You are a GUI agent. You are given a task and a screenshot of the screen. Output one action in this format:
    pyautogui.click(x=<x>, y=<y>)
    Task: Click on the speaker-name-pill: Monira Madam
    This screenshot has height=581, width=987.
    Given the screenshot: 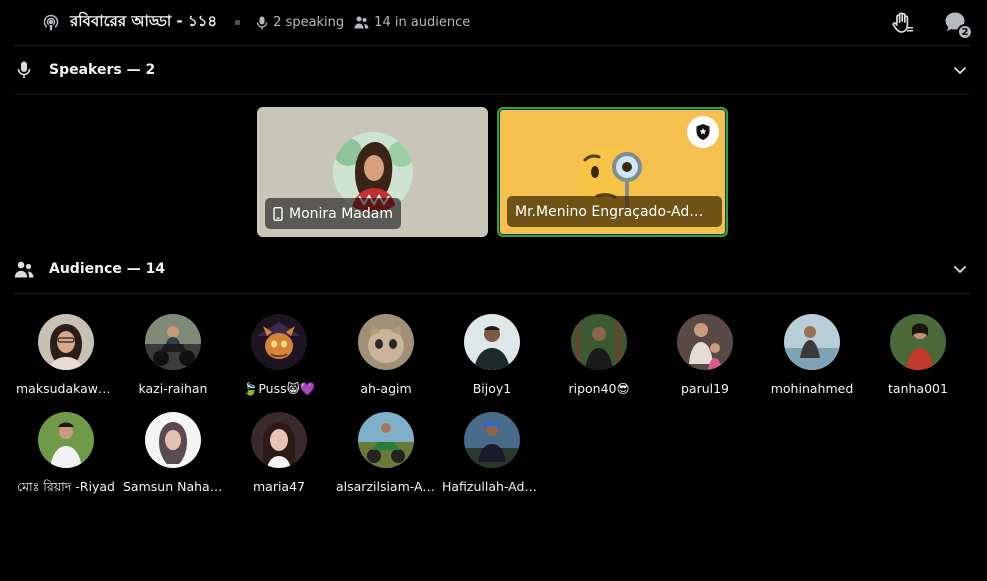 What is the action you would take?
    pyautogui.click(x=333, y=213)
    